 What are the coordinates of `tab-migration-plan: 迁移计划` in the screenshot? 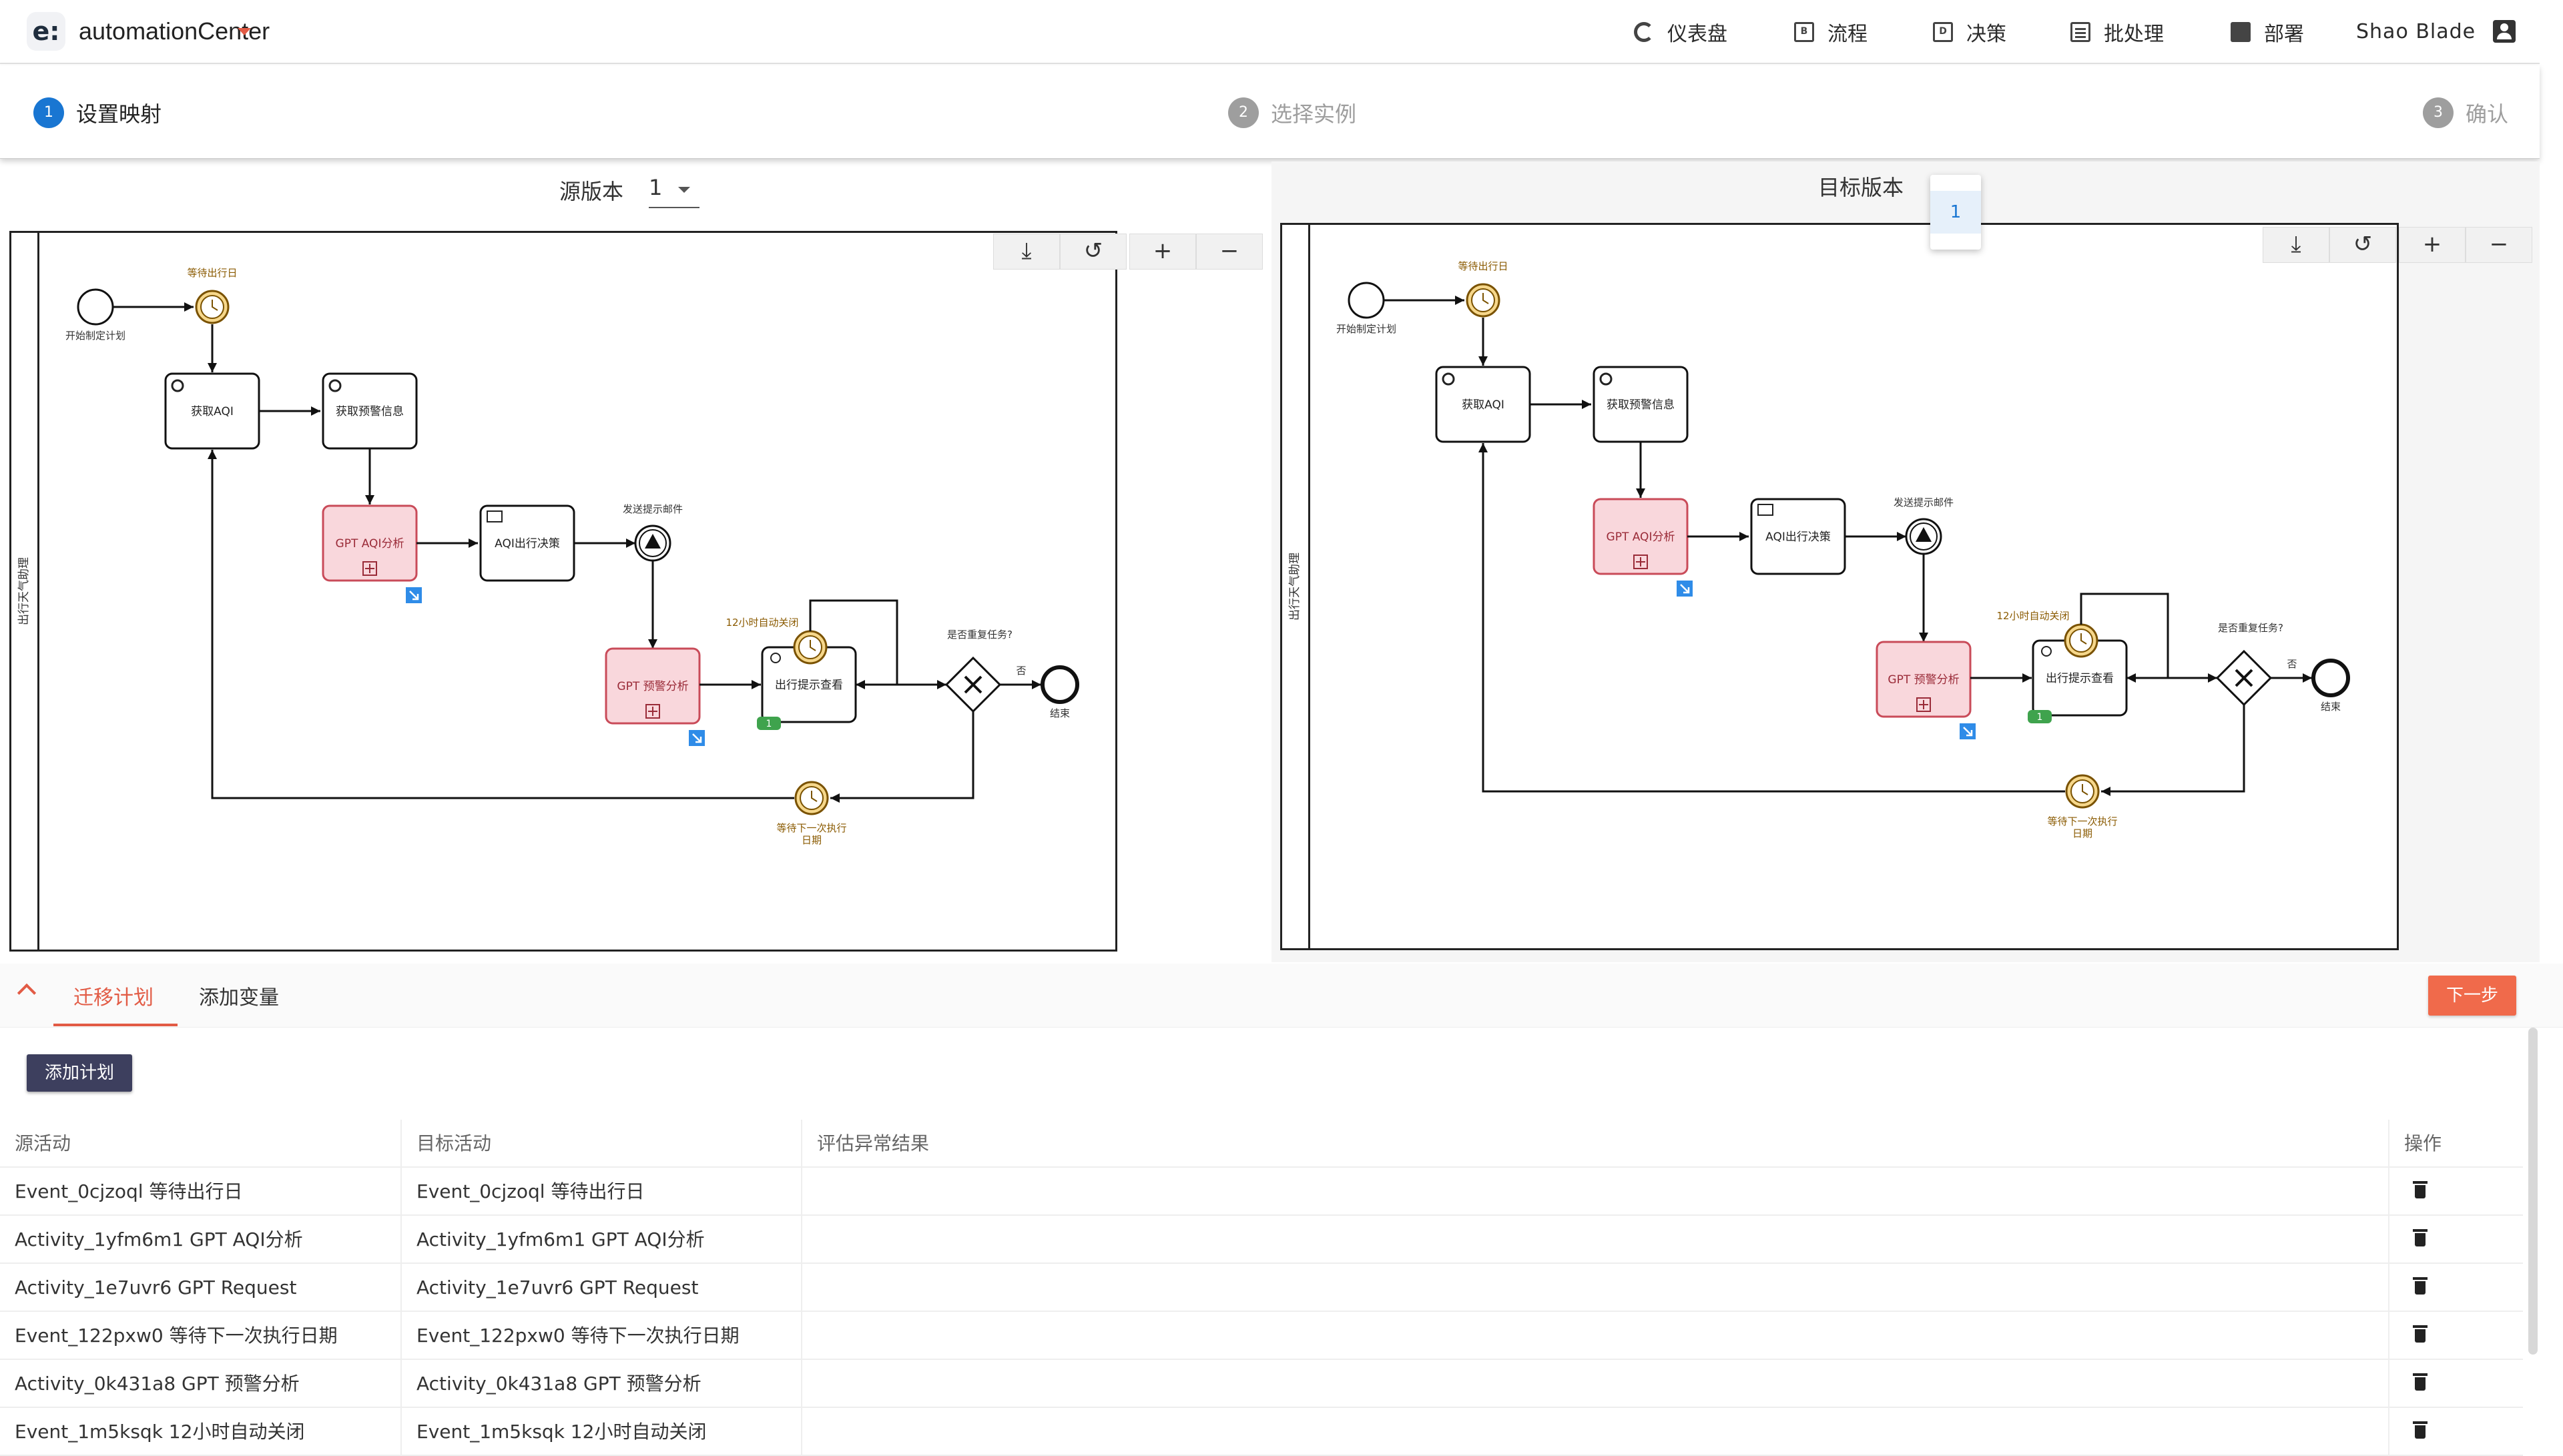 It's located at (113, 996).